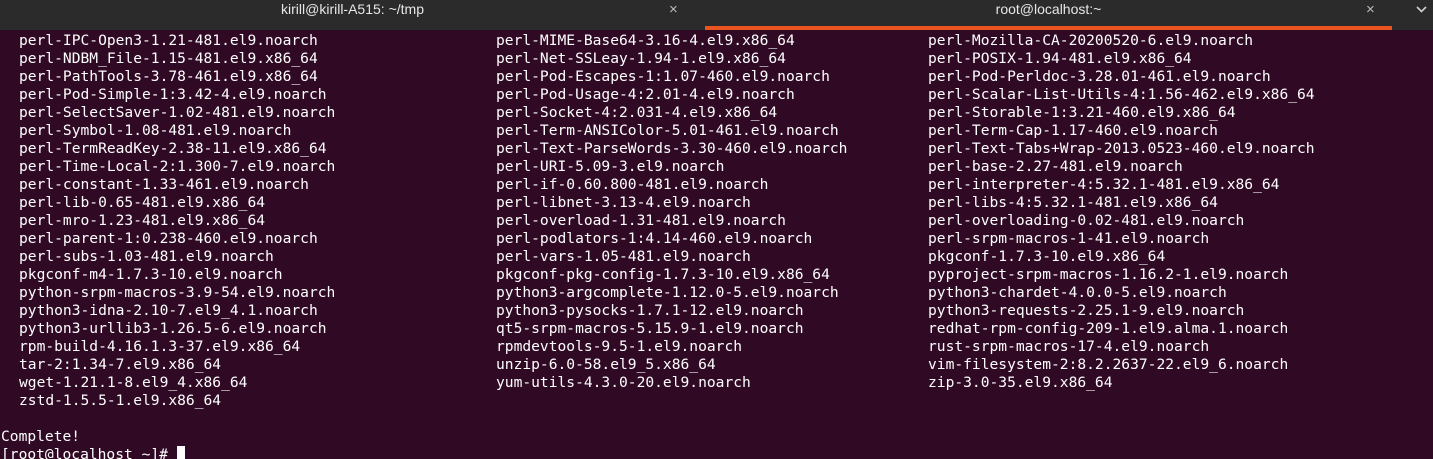 The image size is (1433, 459). Describe the element at coordinates (164, 184) in the screenshot. I see `package-entry: perl-constant-1.33-461.el9.noarch` at that location.